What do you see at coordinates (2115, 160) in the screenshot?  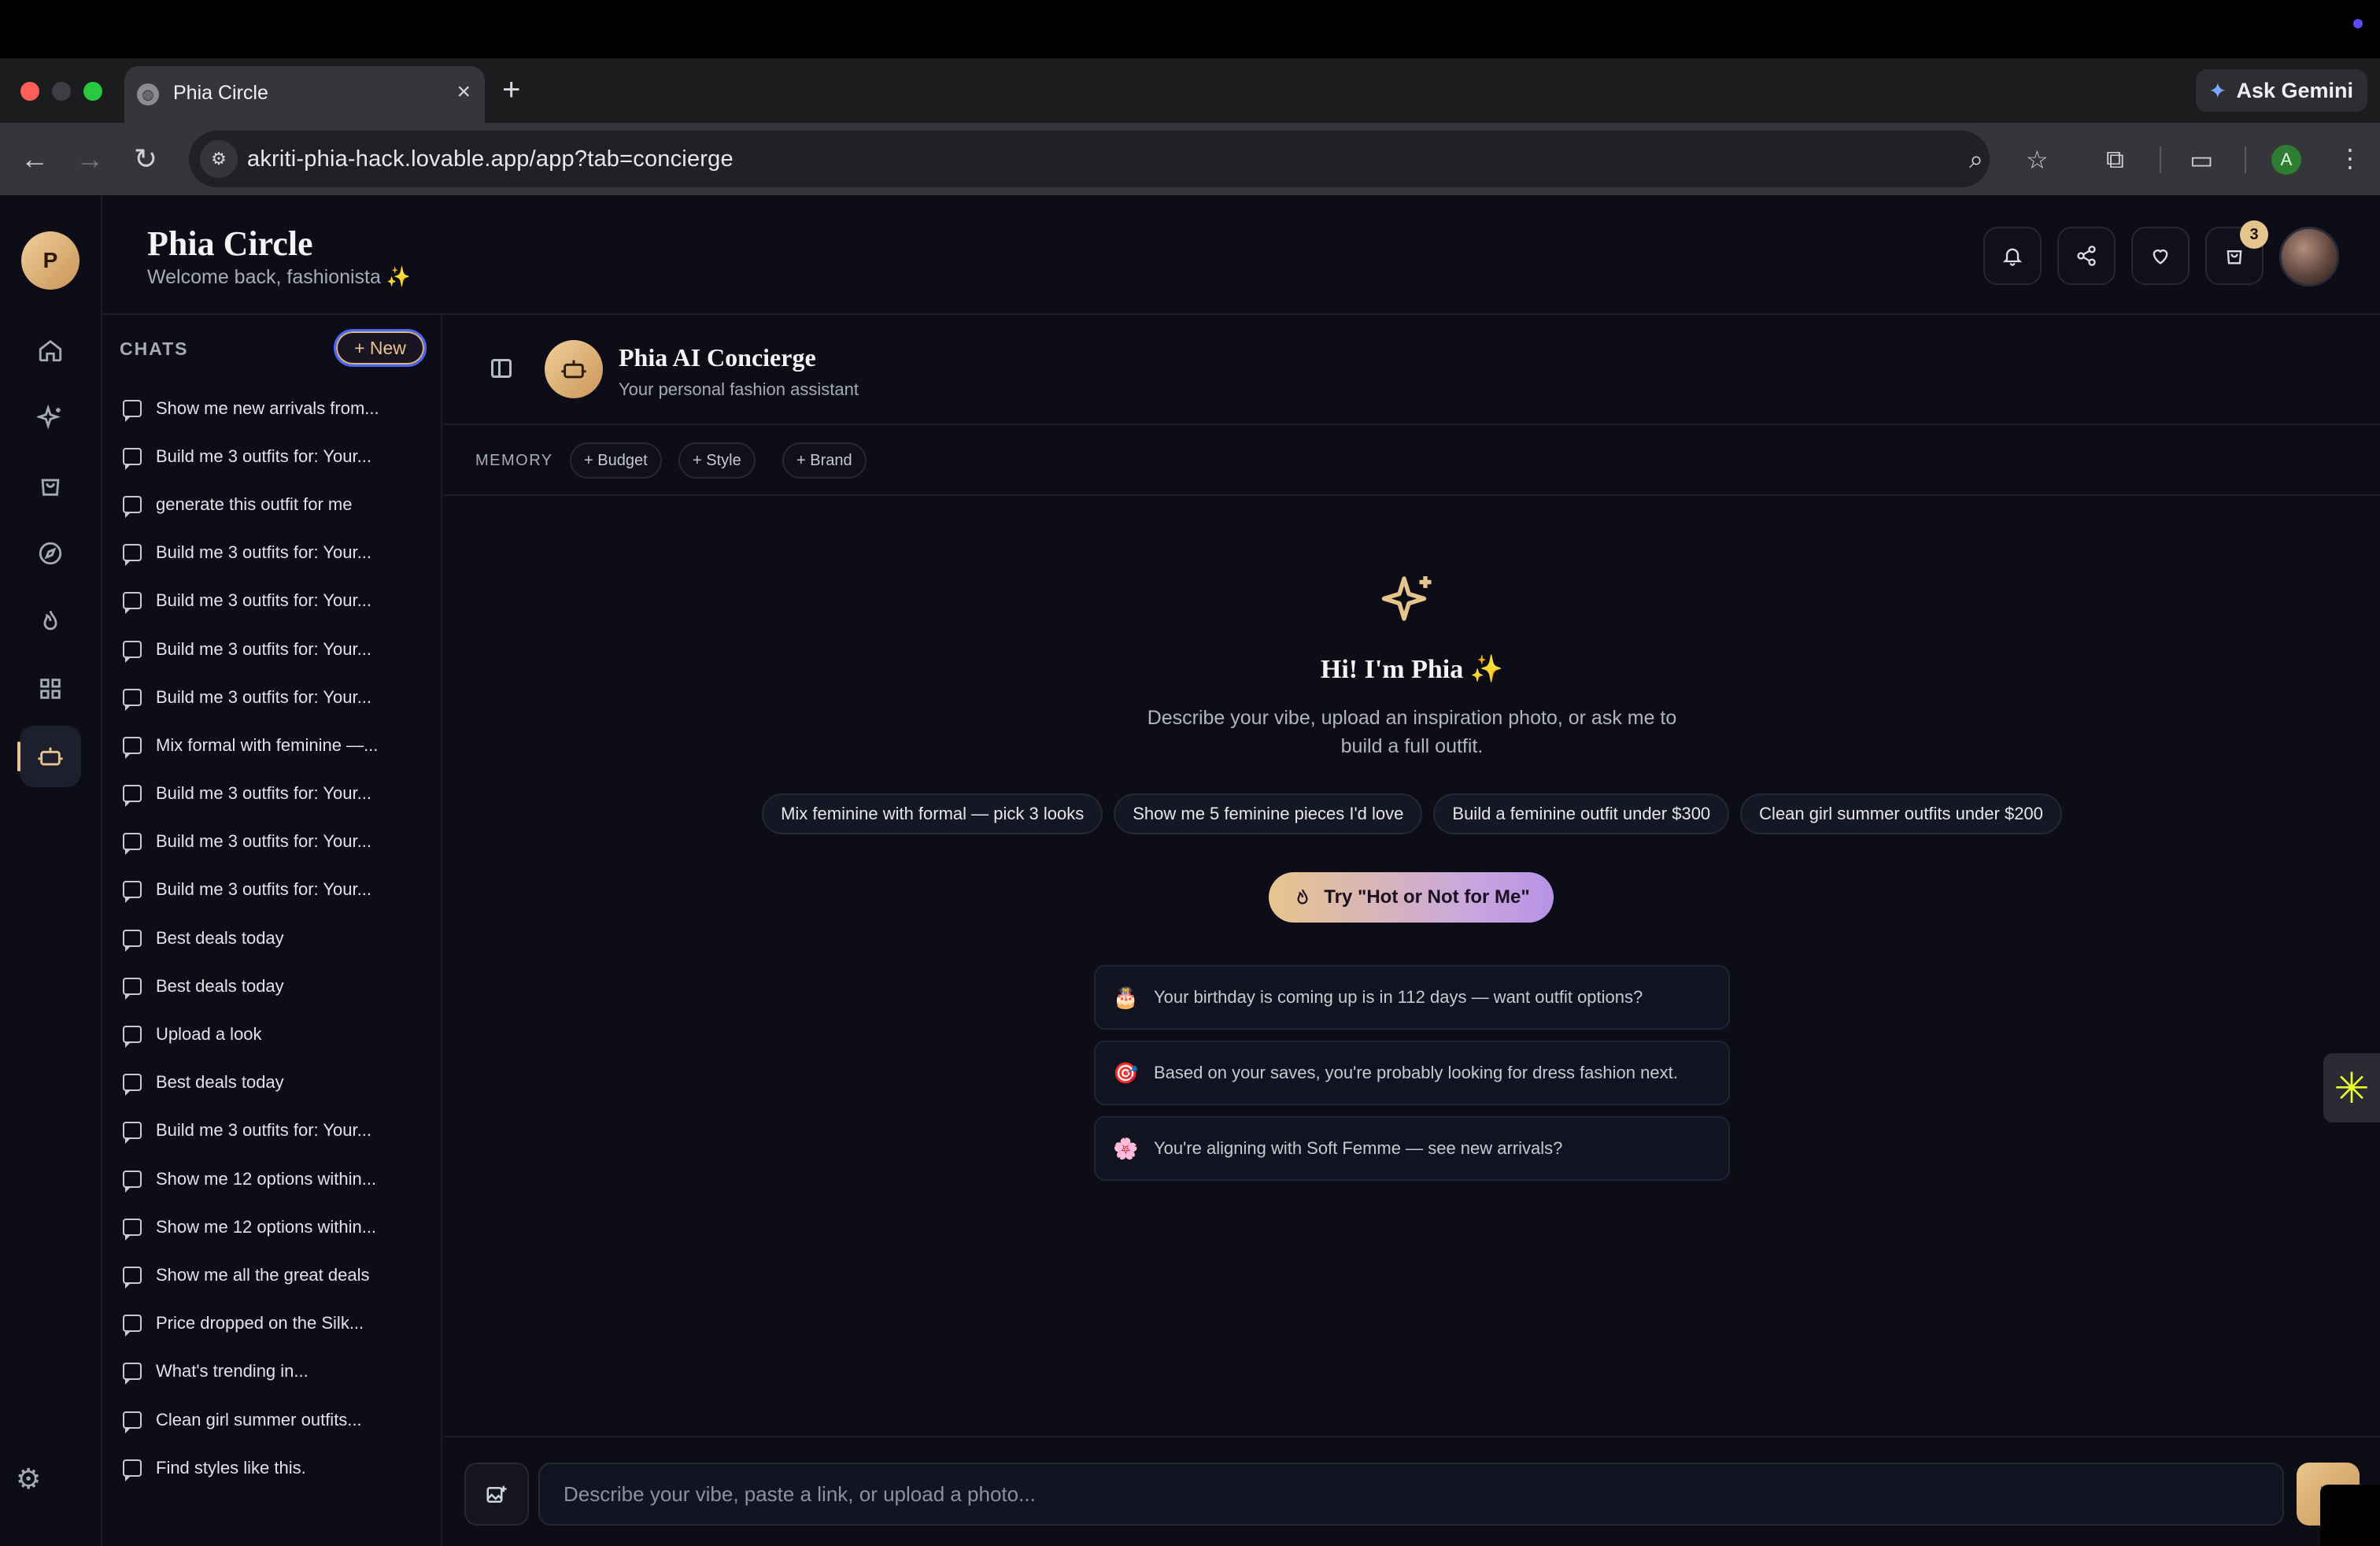 I see `extensions-puzzle-icon: ⧉` at bounding box center [2115, 160].